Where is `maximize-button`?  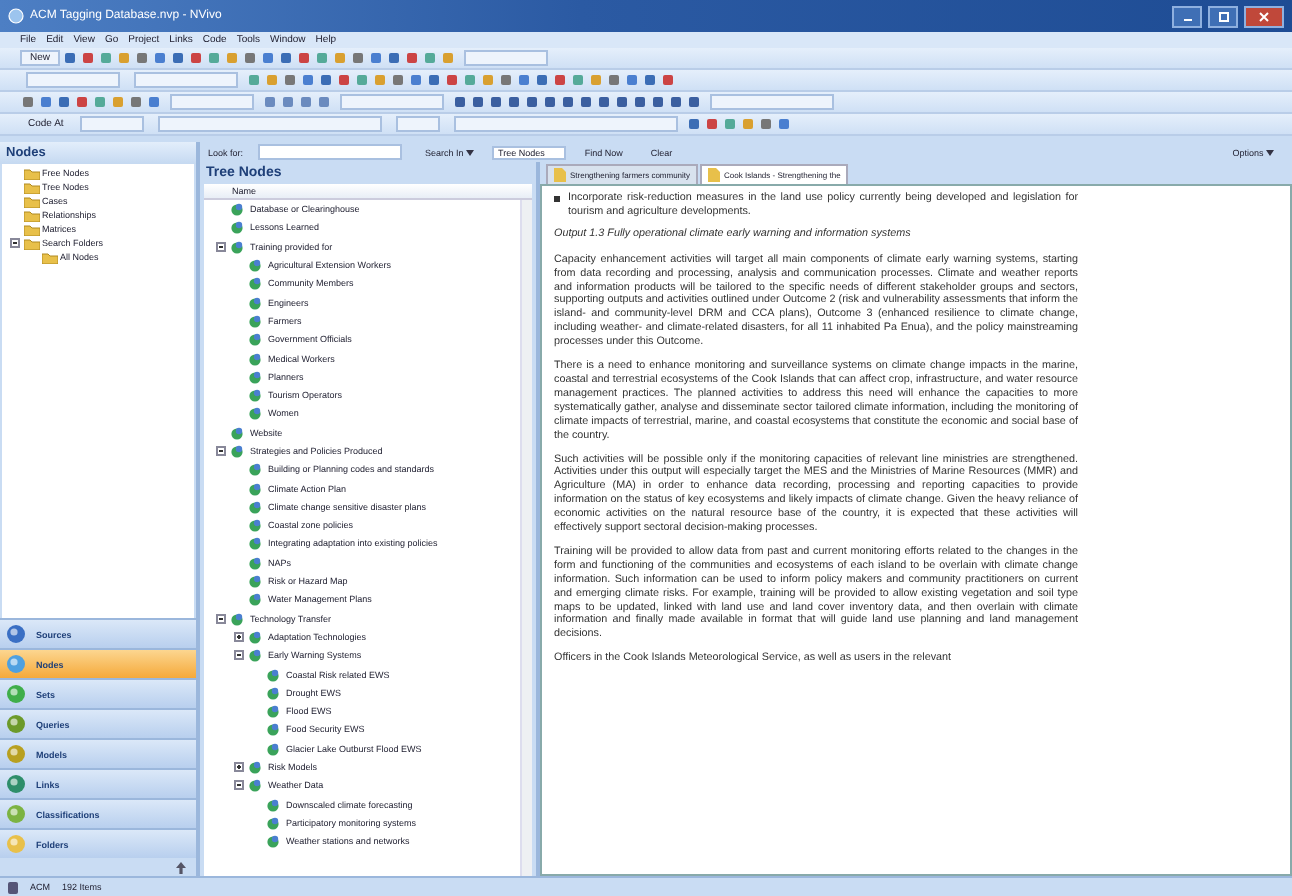 maximize-button is located at coordinates (1223, 16).